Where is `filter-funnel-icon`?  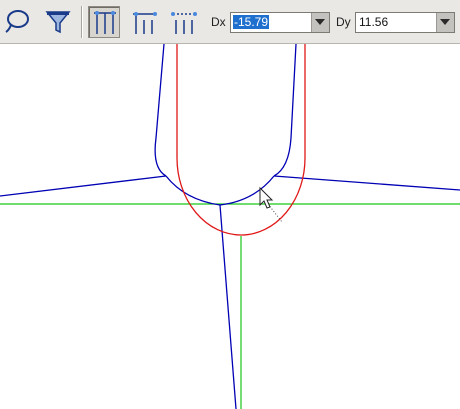 filter-funnel-icon is located at coordinates (58, 22).